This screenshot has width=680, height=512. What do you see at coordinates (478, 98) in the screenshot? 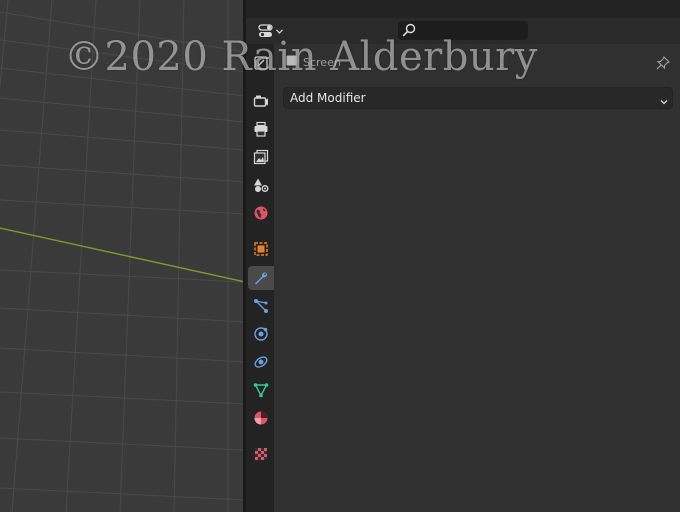
I see `add-modifier-dropdown: Add Modifier` at bounding box center [478, 98].